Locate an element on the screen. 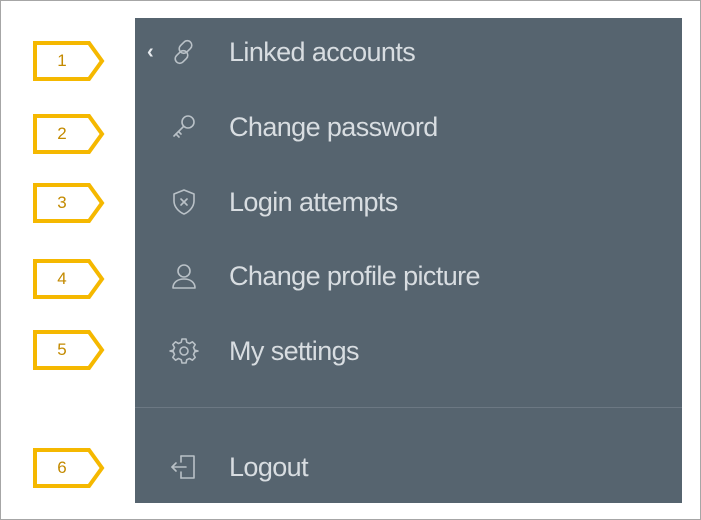 The height and width of the screenshot is (520, 701). menu-item-label: Change password is located at coordinates (333, 126).